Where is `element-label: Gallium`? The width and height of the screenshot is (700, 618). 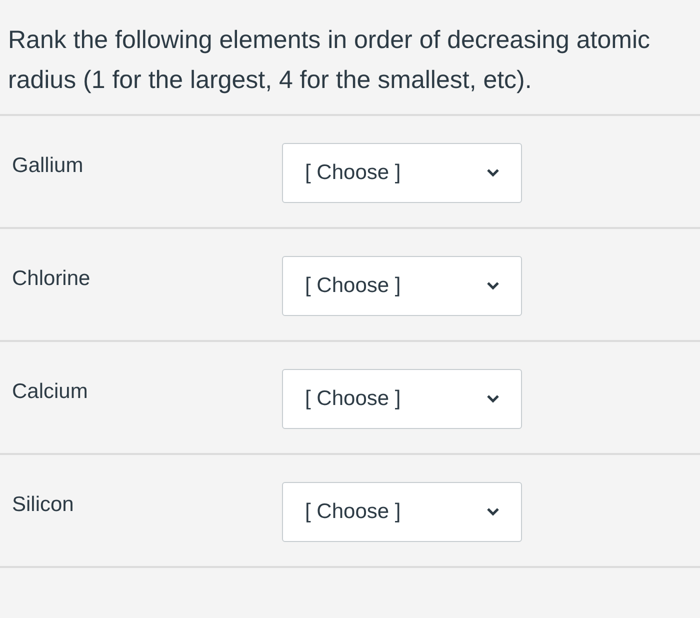
element-label: Gallium is located at coordinates (48, 166).